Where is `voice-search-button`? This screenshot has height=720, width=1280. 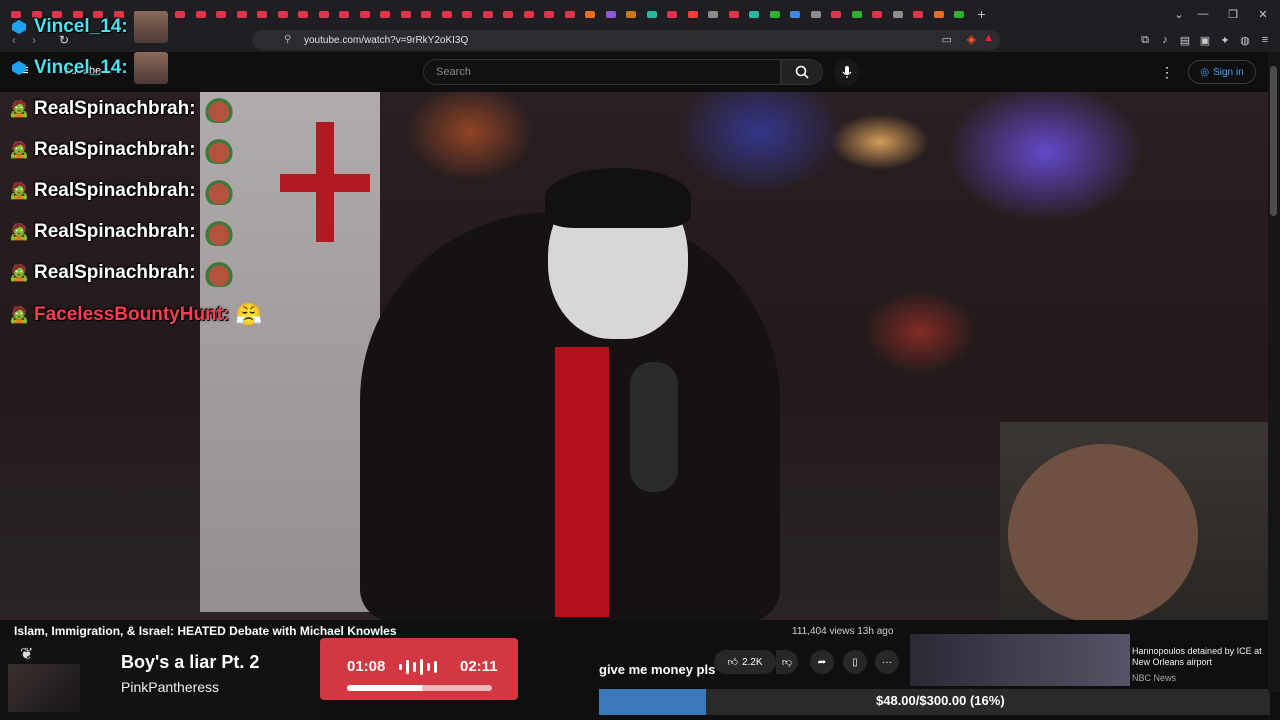 voice-search-button is located at coordinates (847, 72).